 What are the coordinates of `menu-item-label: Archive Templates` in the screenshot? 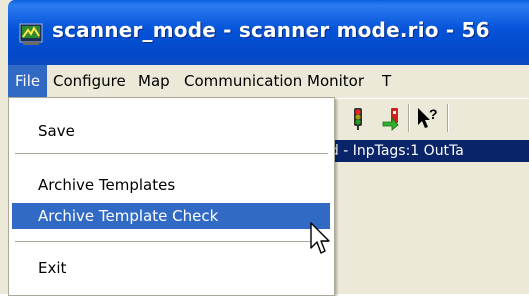 It's located at (107, 185).